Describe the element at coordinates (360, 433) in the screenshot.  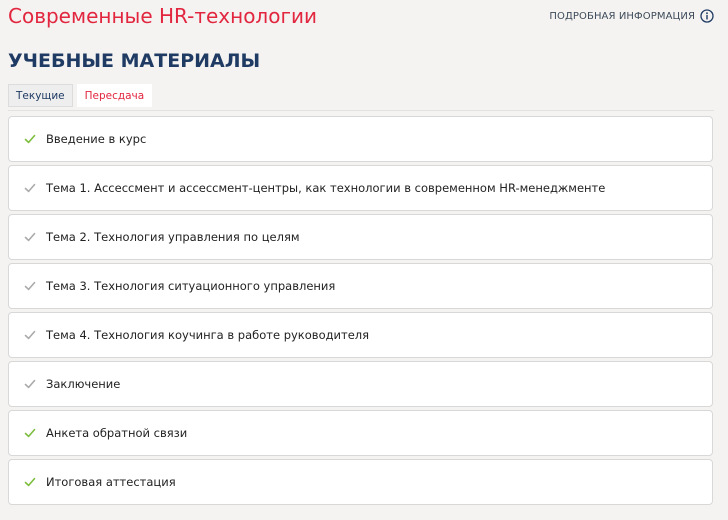
I see `material-item-feedback-survey: Анкета обратной связи` at that location.